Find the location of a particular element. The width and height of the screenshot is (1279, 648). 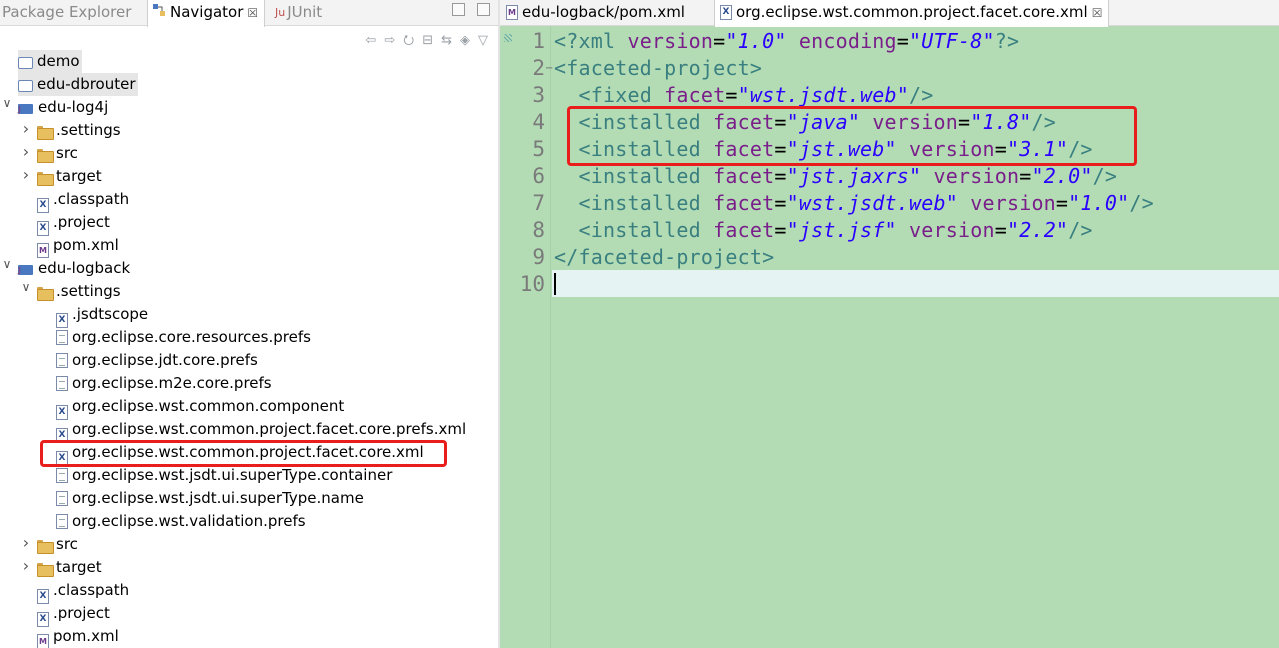

maximize-view-icon is located at coordinates (483, 9).